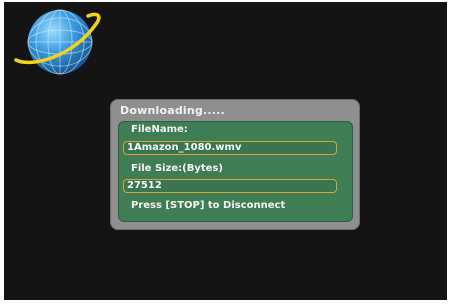 The image size is (453, 305). I want to click on globe-logo-icon, so click(57, 42).